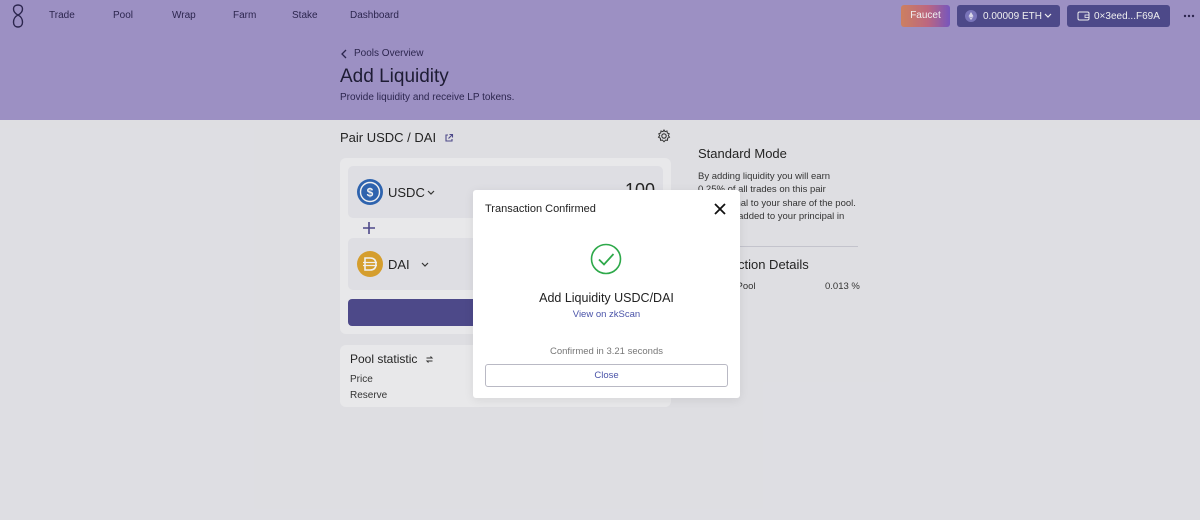 This screenshot has width=1200, height=520. I want to click on success-check-icon, so click(606, 259).